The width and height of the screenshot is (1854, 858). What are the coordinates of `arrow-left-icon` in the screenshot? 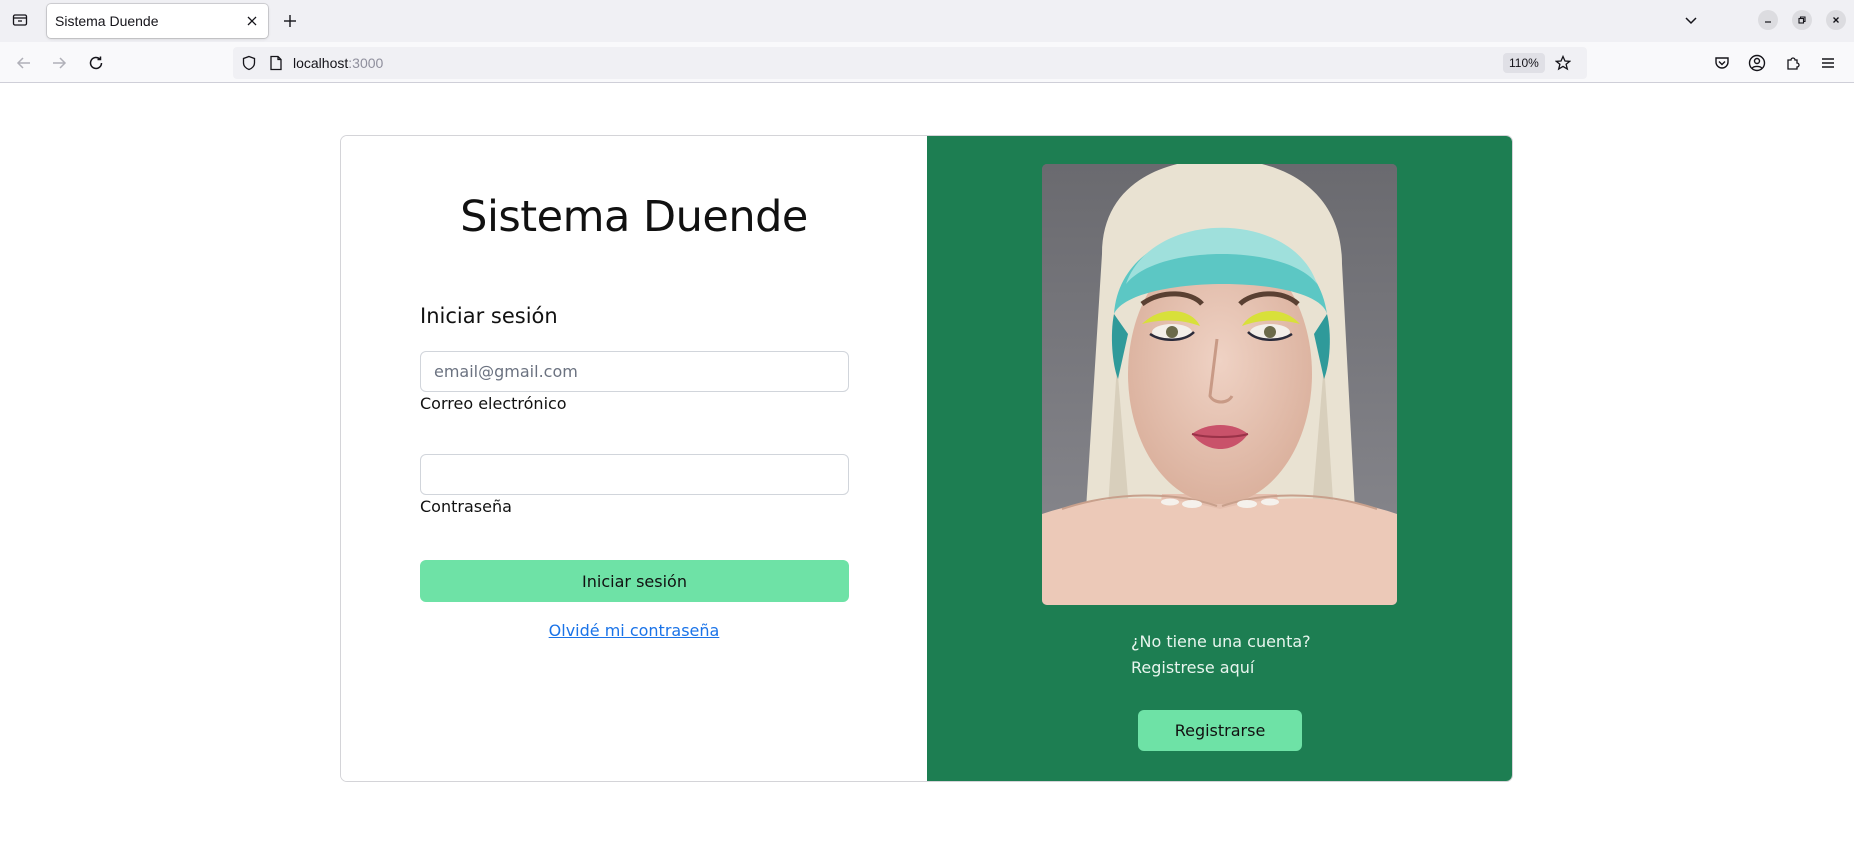 It's located at (23, 63).